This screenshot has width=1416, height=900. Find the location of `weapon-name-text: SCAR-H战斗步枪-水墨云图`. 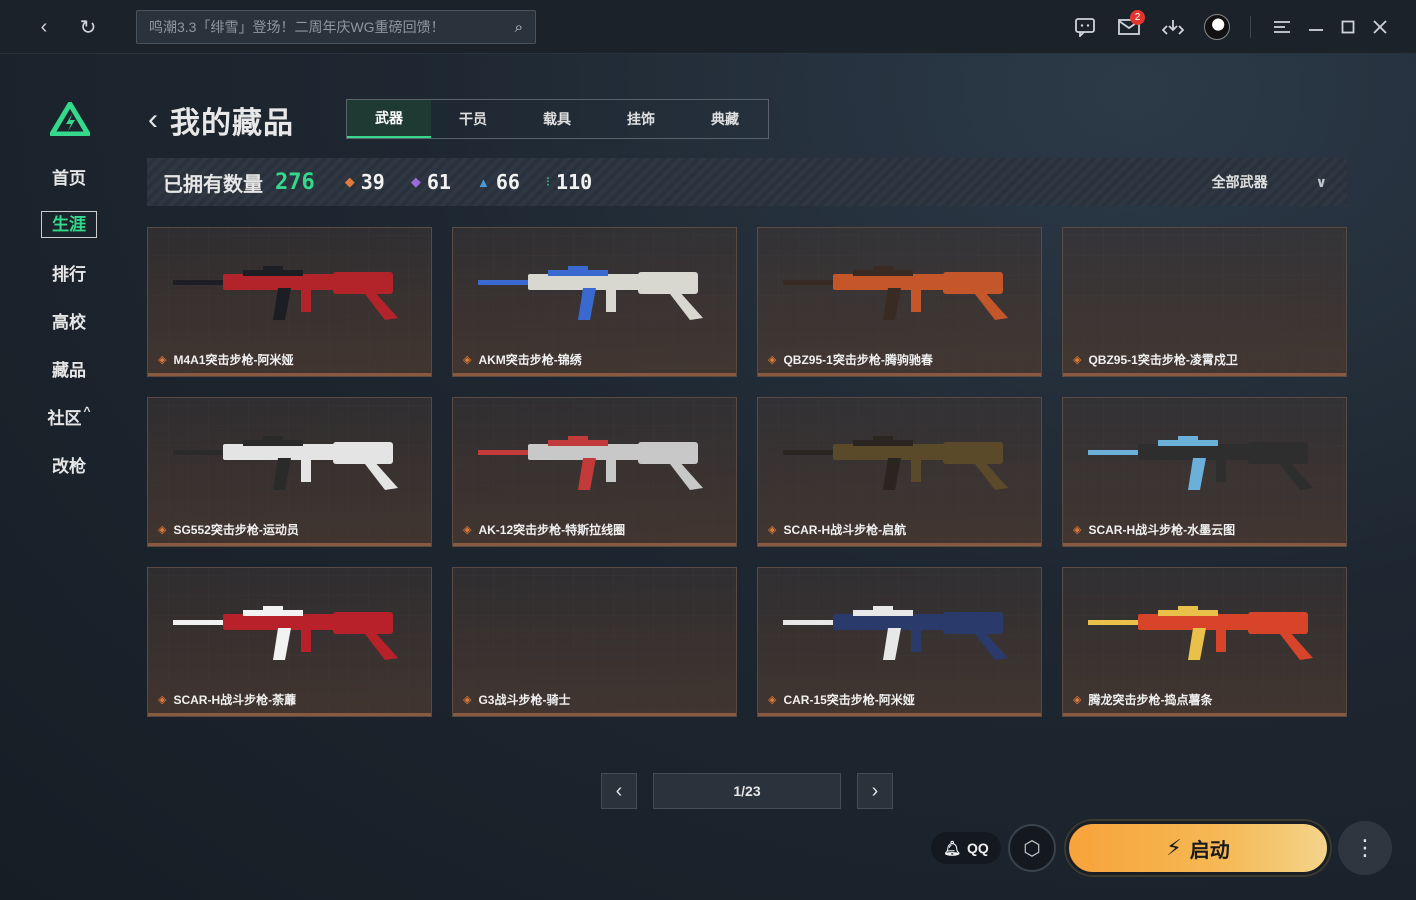

weapon-name-text: SCAR-H战斗步枪-水墨云图 is located at coordinates (1162, 530).